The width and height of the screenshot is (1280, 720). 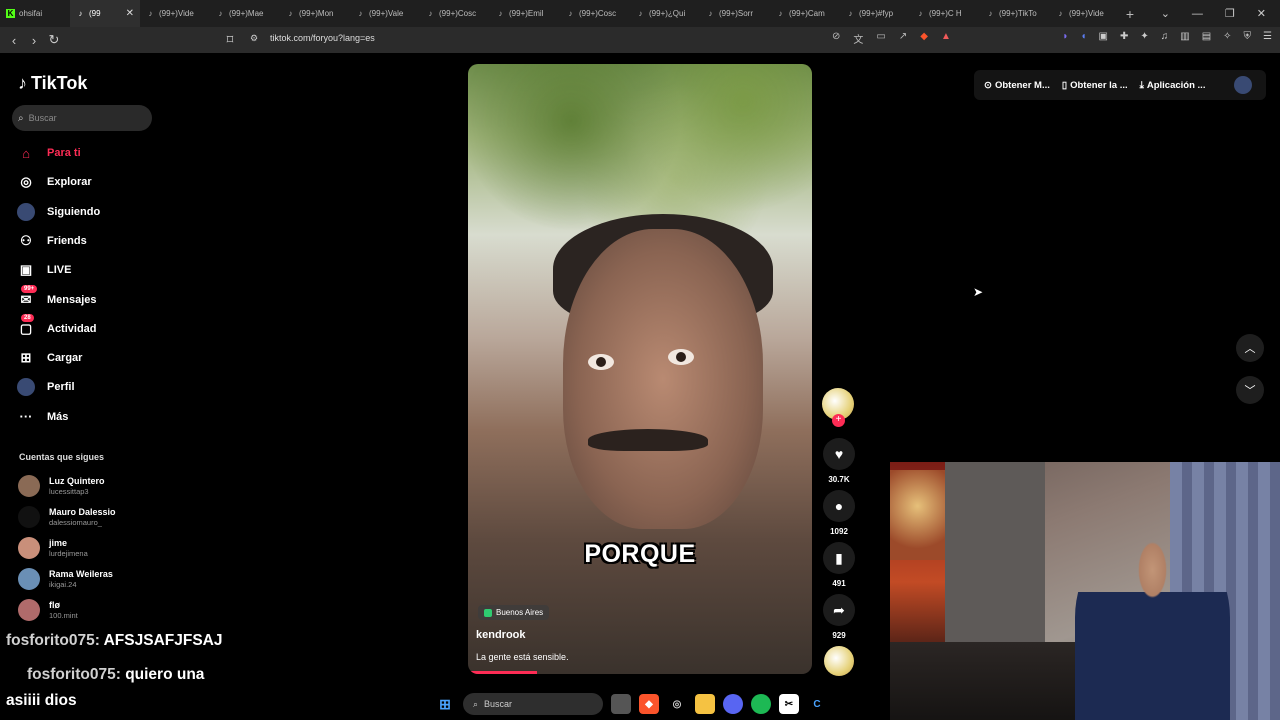 What do you see at coordinates (1261, 13) in the screenshot?
I see `close-window-icon: ✕` at bounding box center [1261, 13].